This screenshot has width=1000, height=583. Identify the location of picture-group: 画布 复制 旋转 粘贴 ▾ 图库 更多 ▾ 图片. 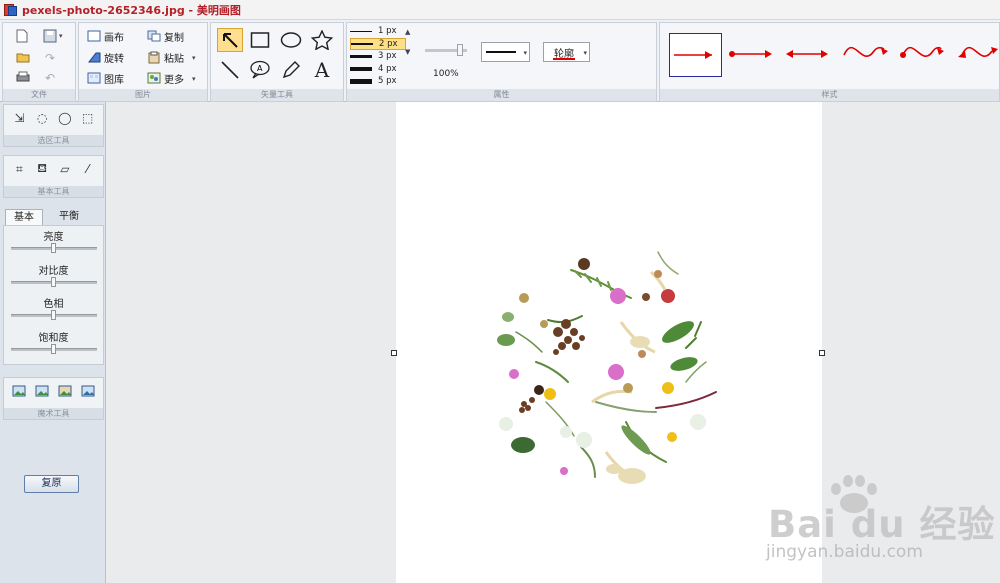
(143, 62).